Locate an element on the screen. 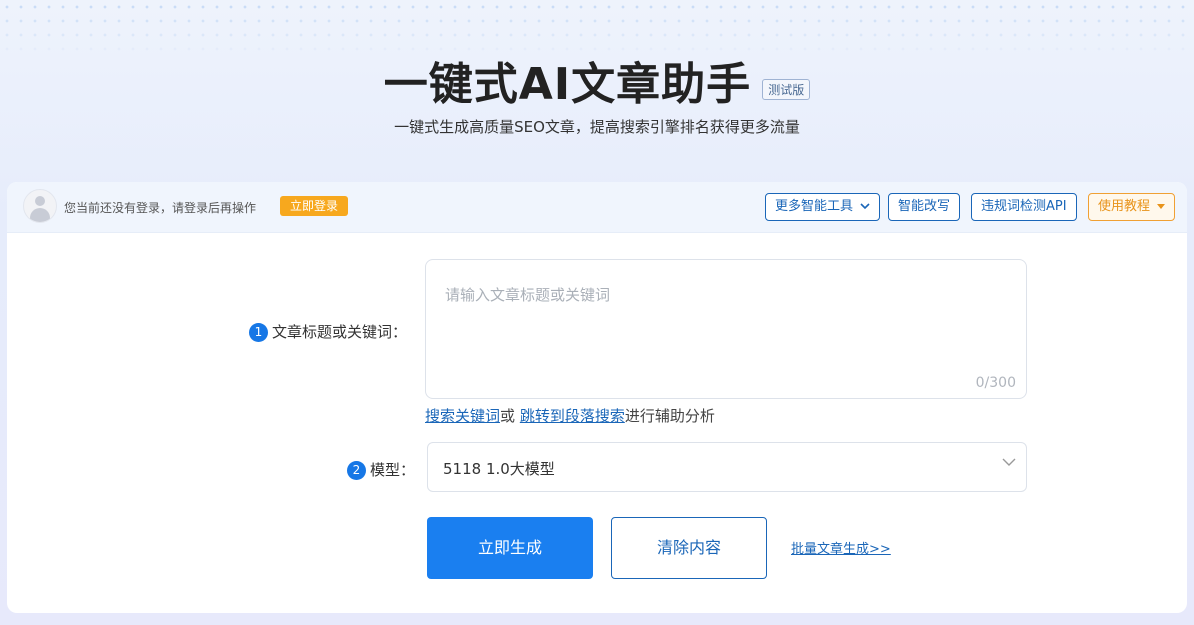 This screenshot has width=1194, height=625. banned-words-api-button: 违规词检测API is located at coordinates (1024, 207).